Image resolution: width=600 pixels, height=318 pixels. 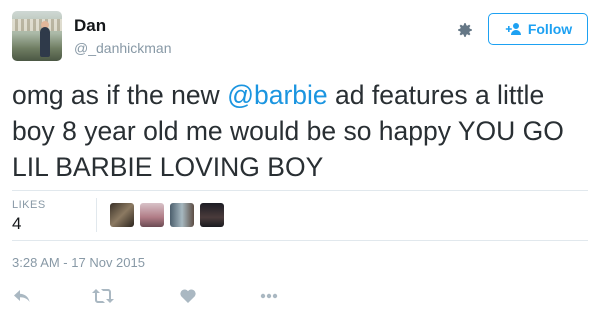 I want to click on more-button, so click(x=269, y=296).